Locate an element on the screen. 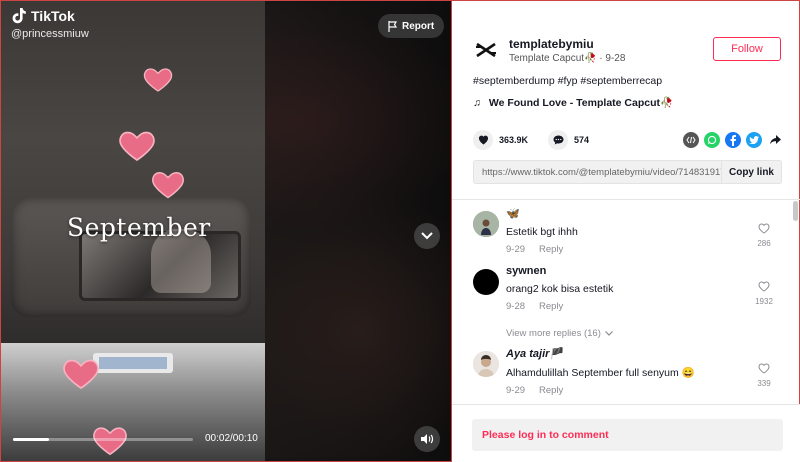  tiktok-logo-icon is located at coordinates (19, 16).